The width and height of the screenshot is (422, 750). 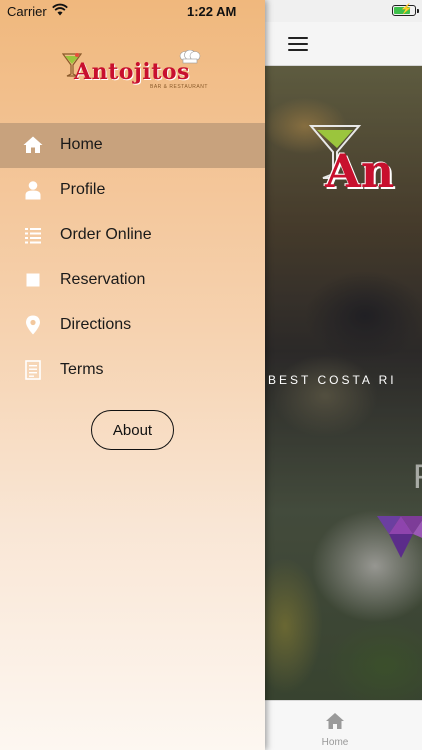 What do you see at coordinates (343, 11) in the screenshot?
I see `status-bar-right: ⚡` at bounding box center [343, 11].